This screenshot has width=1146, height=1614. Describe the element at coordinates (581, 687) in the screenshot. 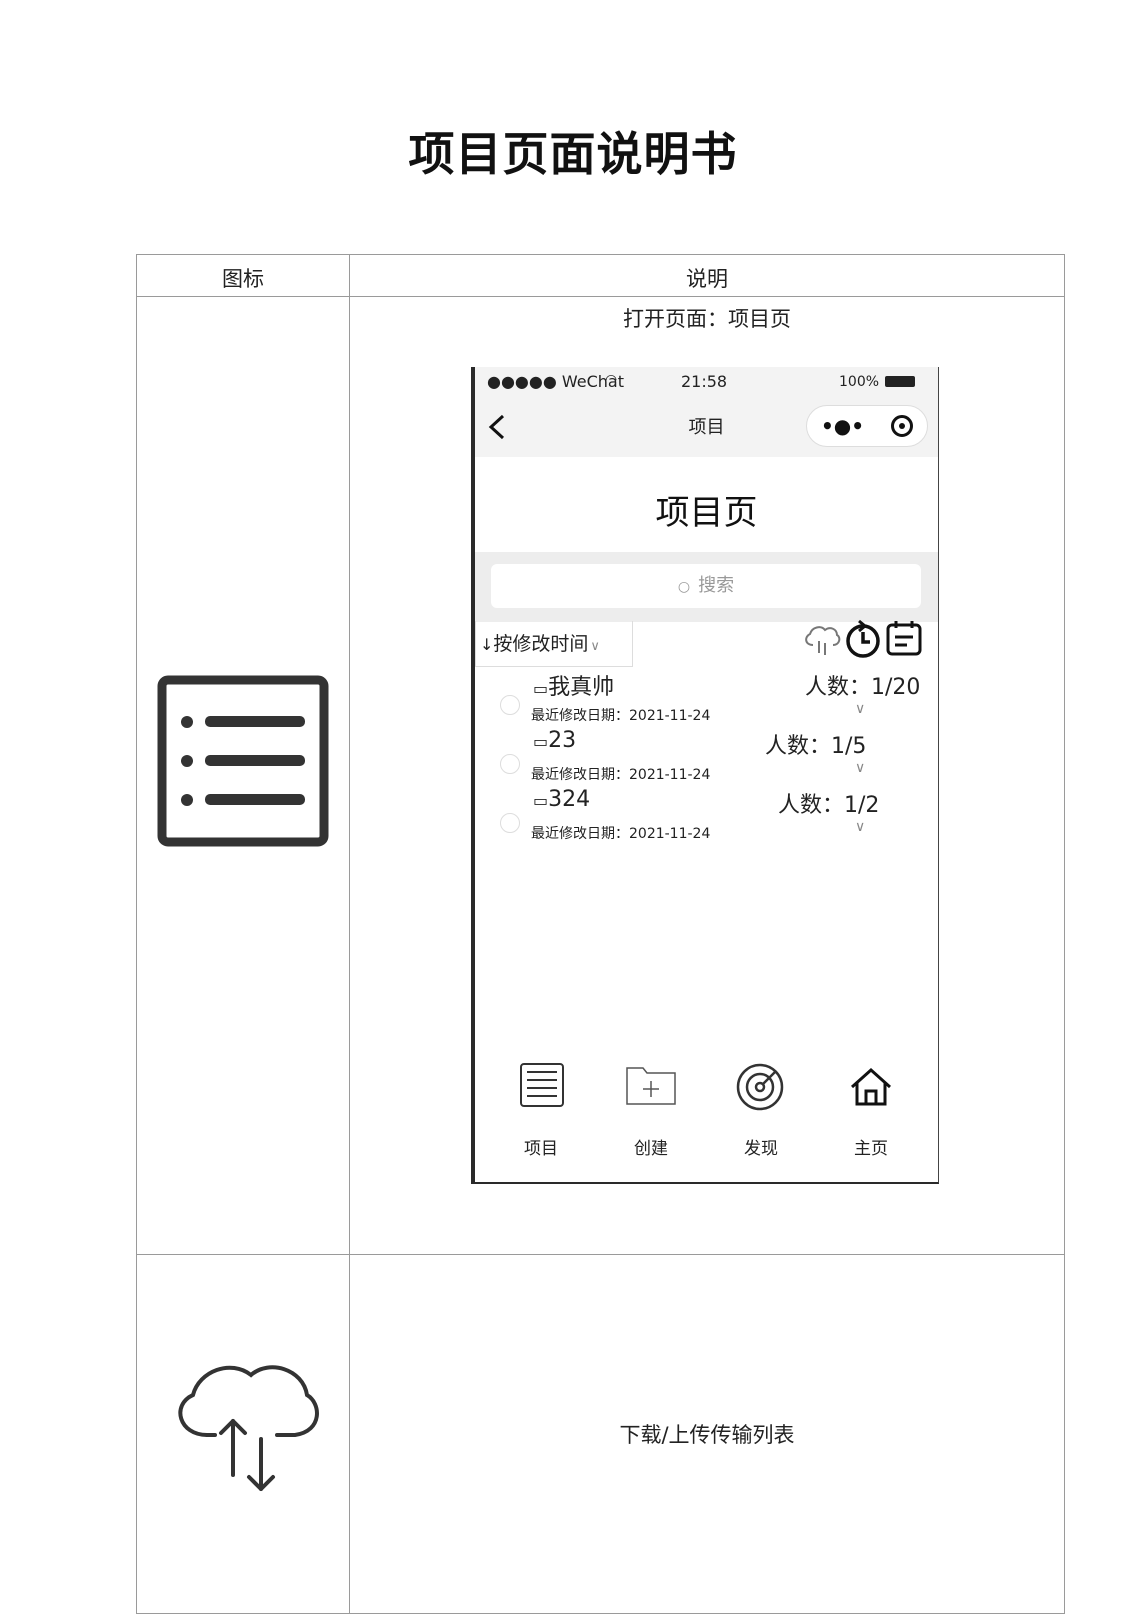

I see `project-name: 我真帅` at that location.